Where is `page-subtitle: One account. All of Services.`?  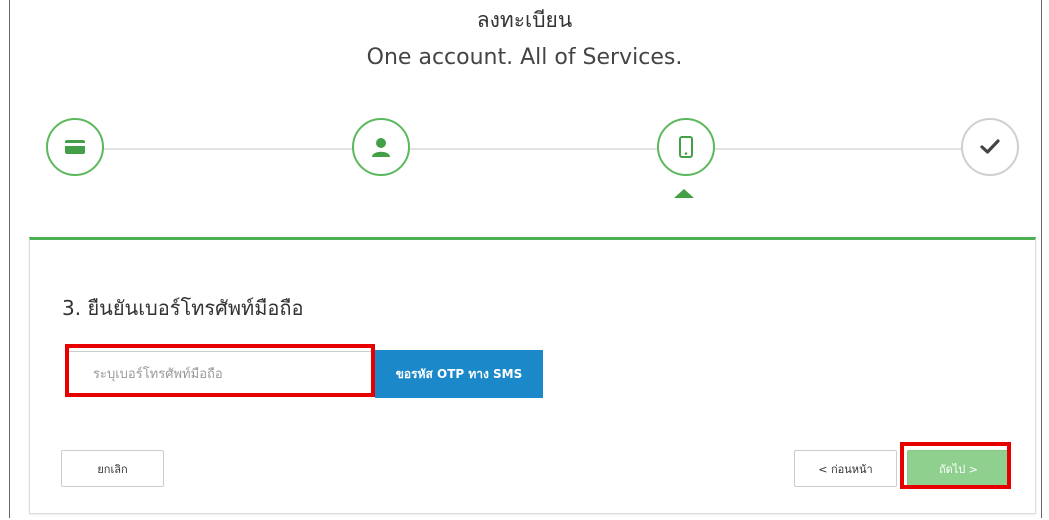 page-subtitle: One account. All of Services. is located at coordinates (524, 57).